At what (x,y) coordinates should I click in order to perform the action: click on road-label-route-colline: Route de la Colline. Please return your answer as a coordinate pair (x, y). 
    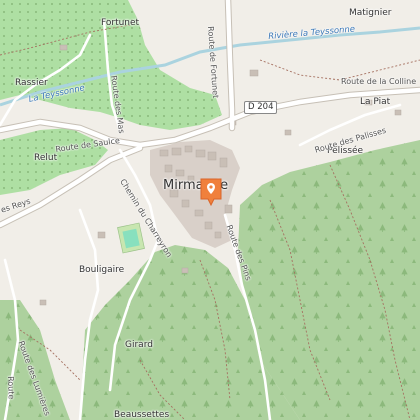
    Looking at the image, I should click on (379, 81).